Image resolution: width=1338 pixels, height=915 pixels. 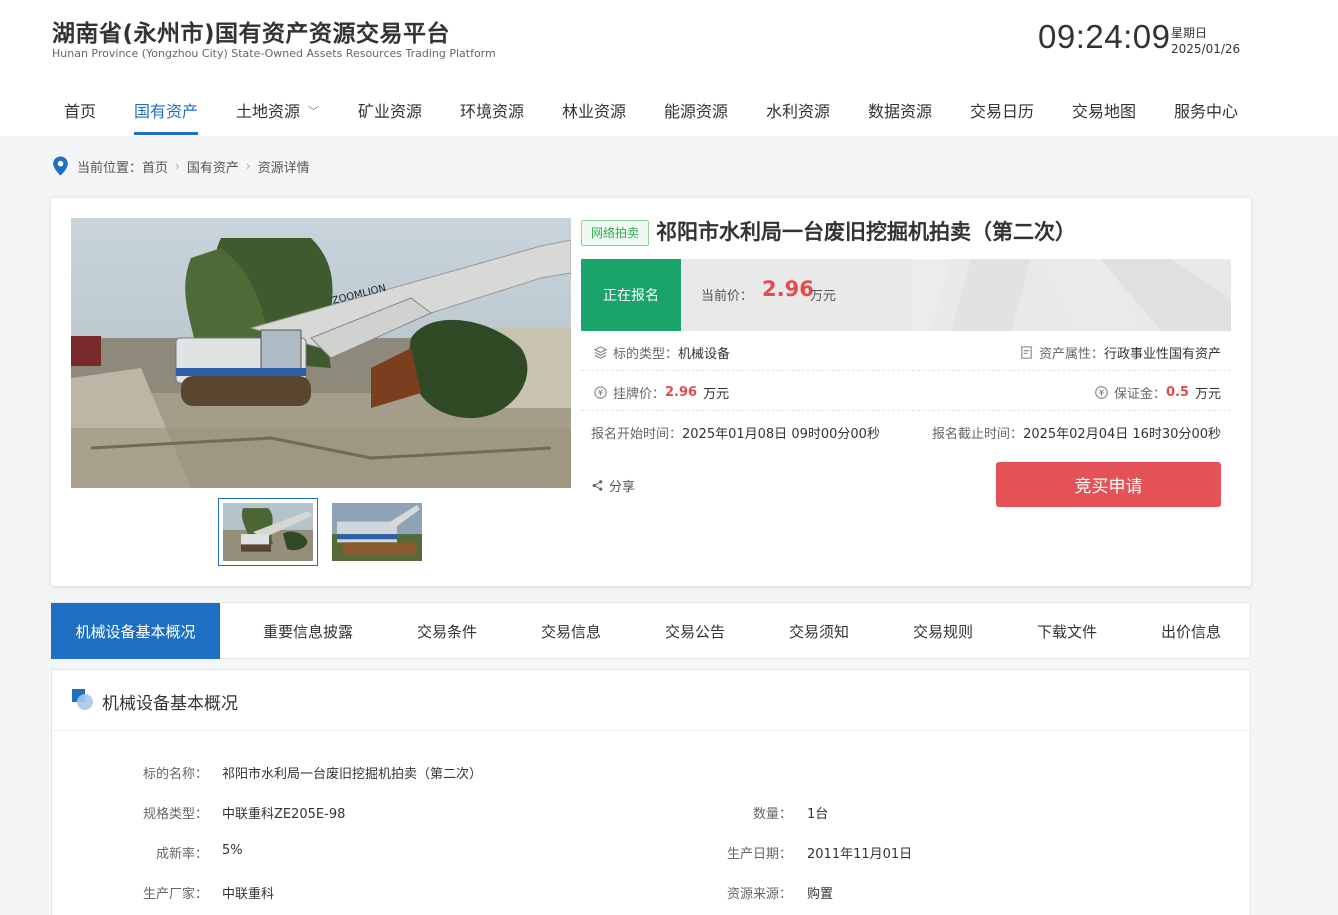 I want to click on tab-trade-info: 交易信息, so click(x=571, y=631).